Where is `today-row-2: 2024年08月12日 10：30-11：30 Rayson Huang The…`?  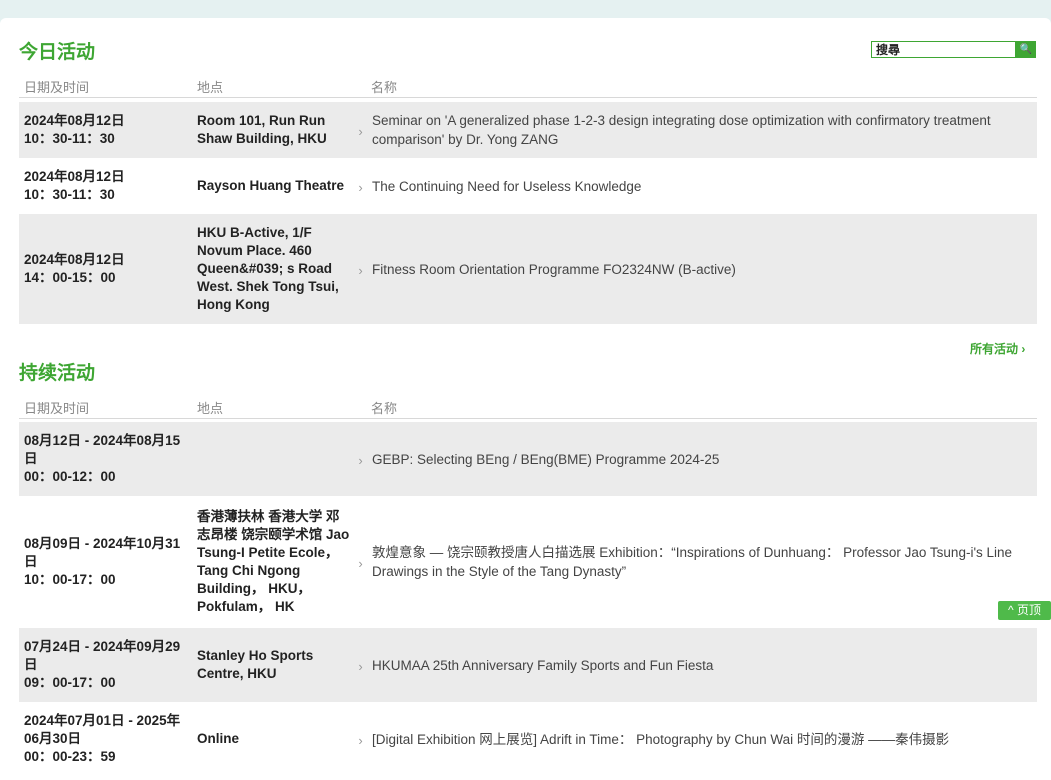
today-row-2: 2024年08月12日 10：30-11：30 Rayson Huang The… is located at coordinates (528, 186).